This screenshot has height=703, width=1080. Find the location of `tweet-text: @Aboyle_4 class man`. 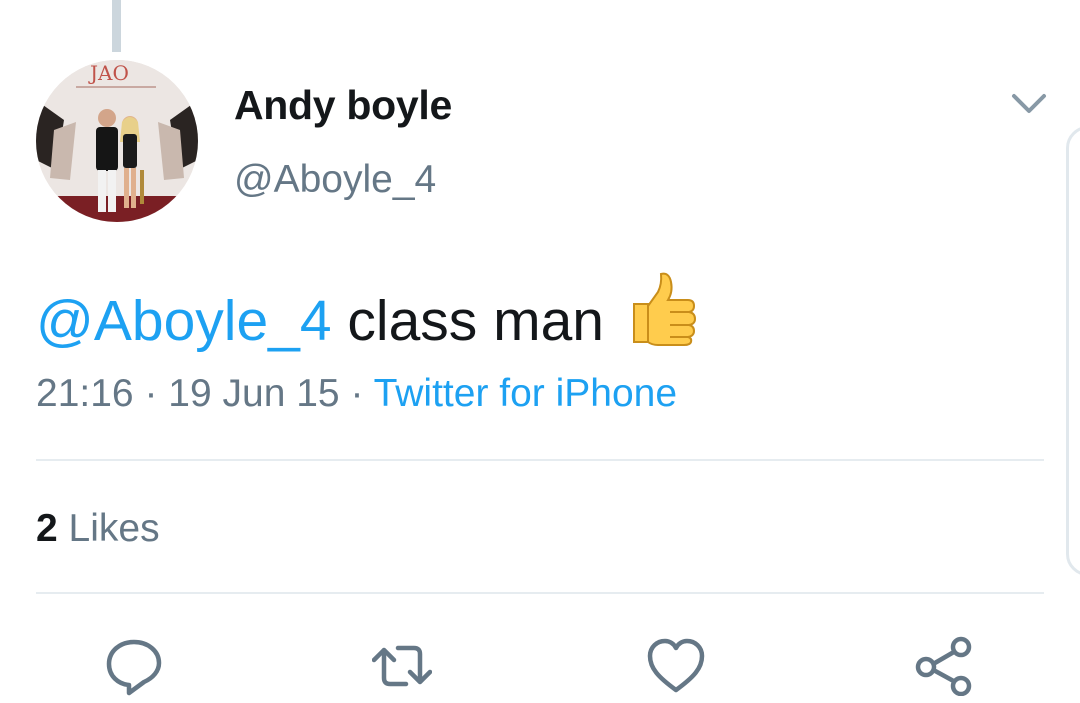

tweet-text: @Aboyle_4 class man is located at coordinates (367, 316).